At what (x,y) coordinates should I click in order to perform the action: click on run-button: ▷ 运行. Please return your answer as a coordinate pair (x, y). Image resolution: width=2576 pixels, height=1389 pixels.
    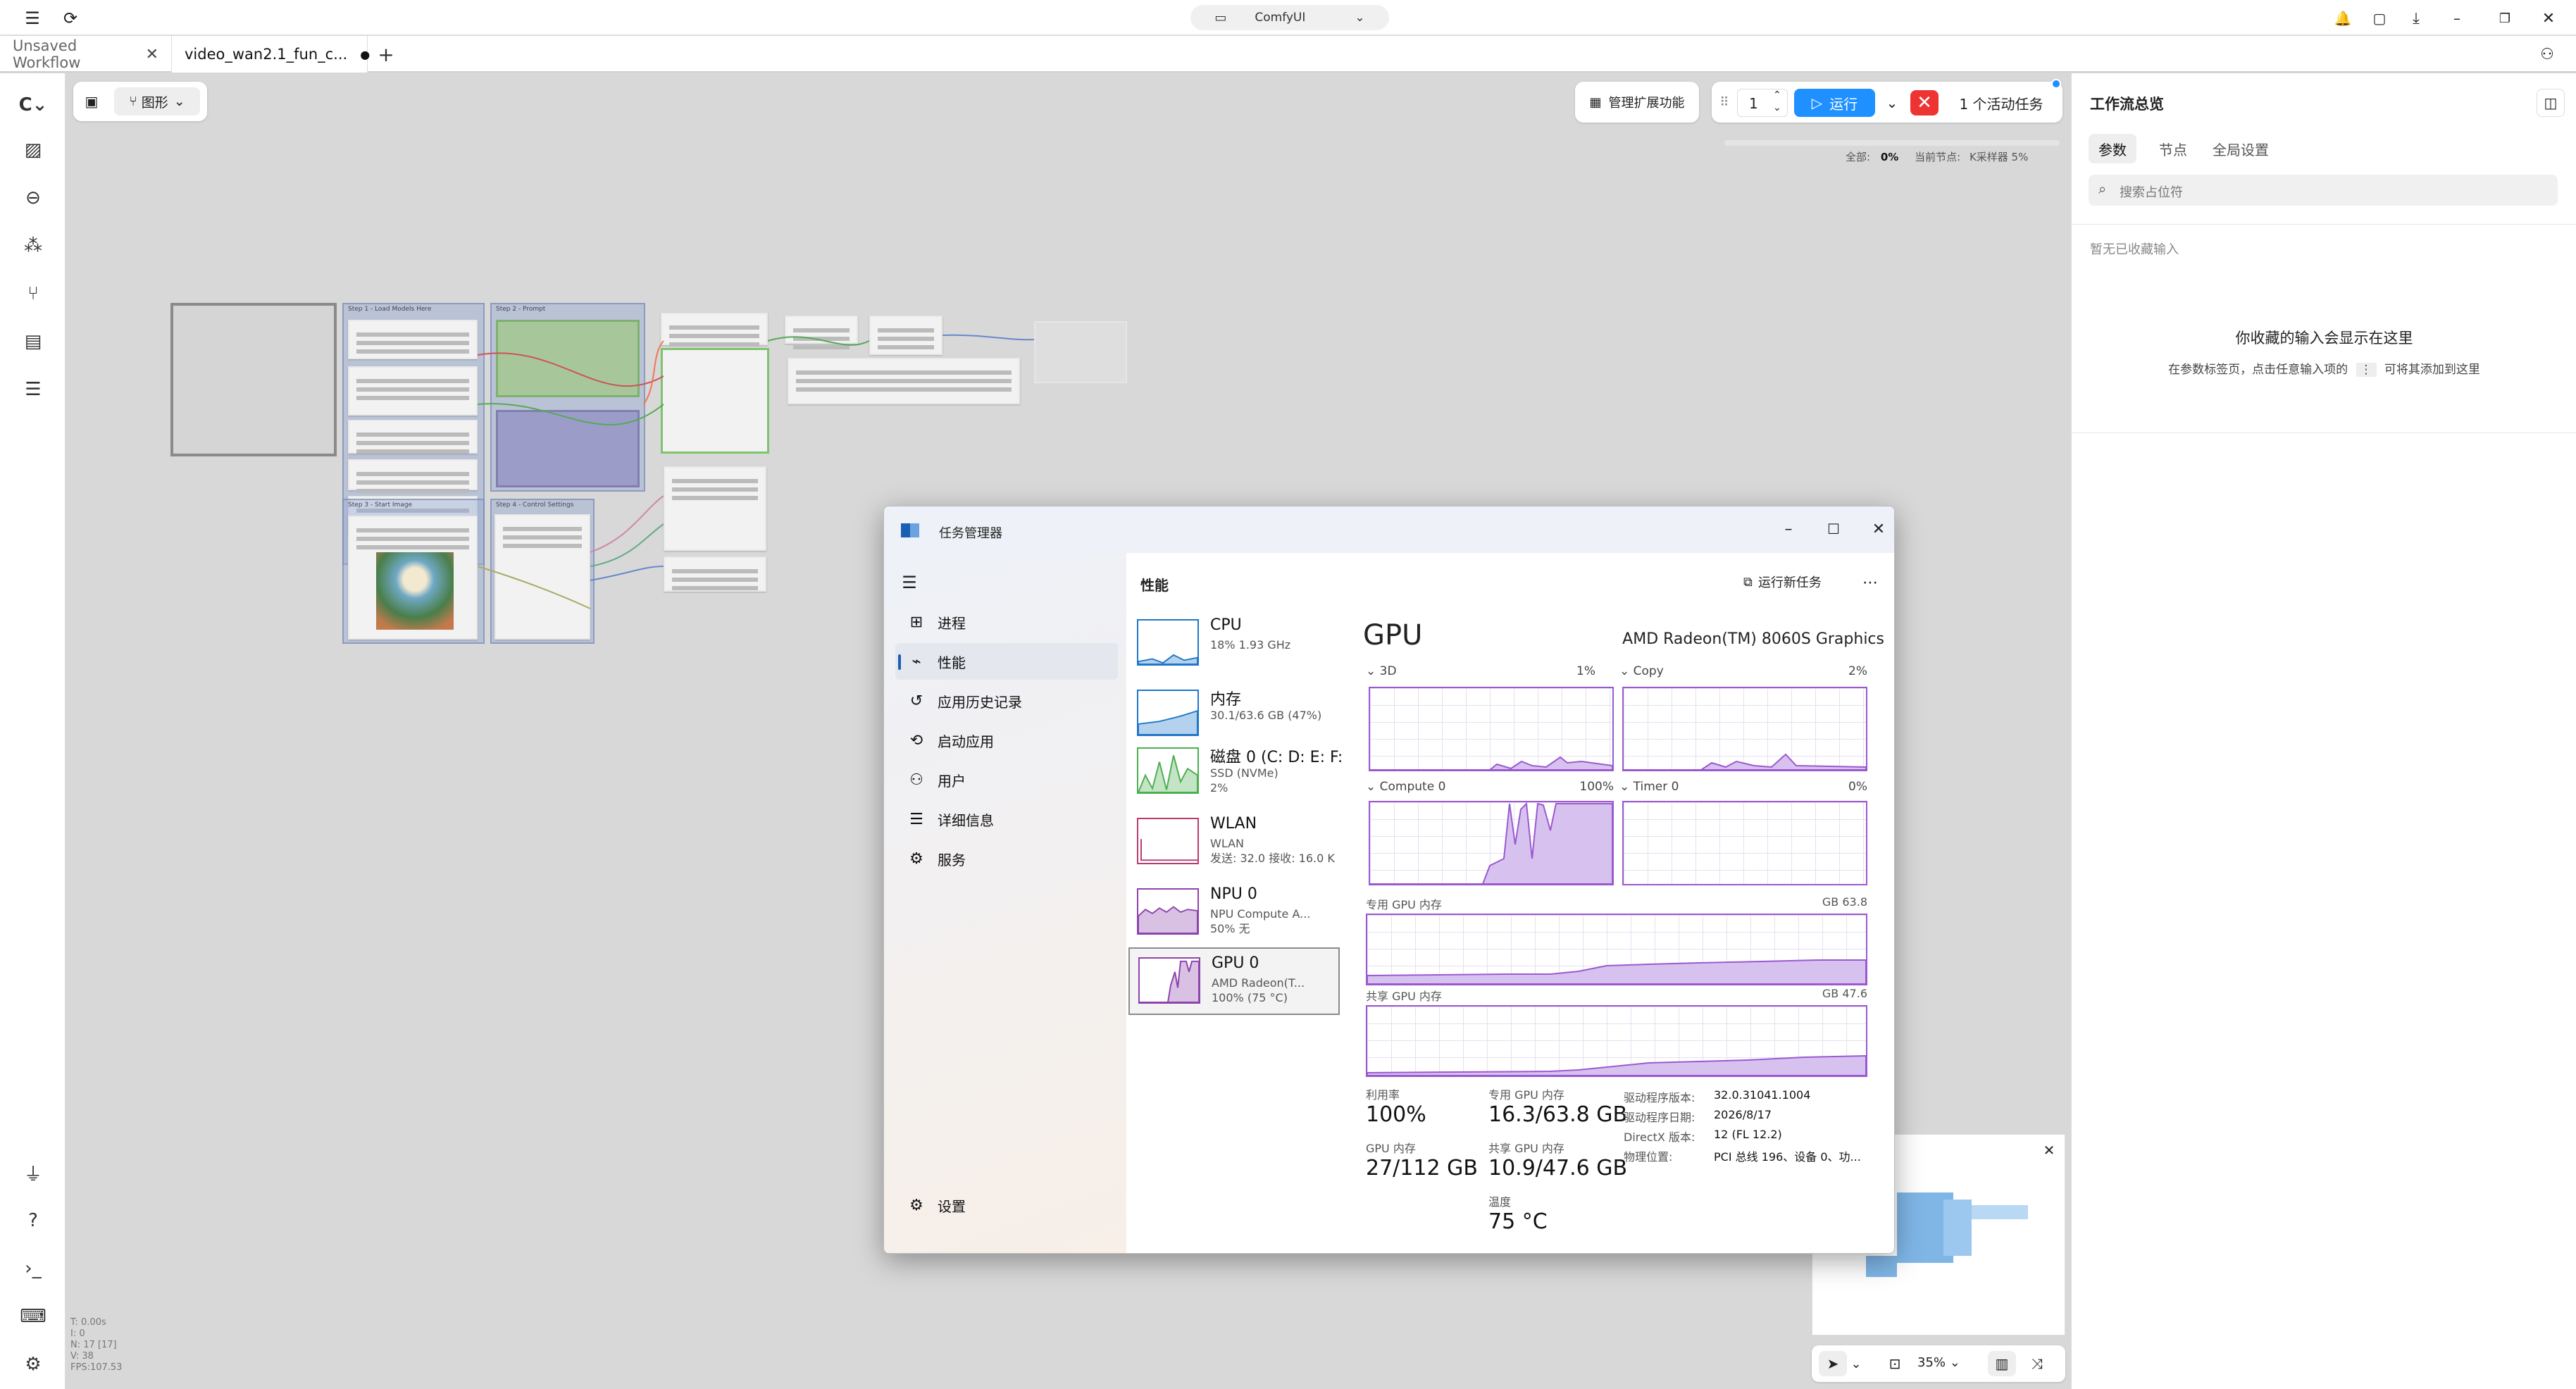
    Looking at the image, I should click on (1834, 103).